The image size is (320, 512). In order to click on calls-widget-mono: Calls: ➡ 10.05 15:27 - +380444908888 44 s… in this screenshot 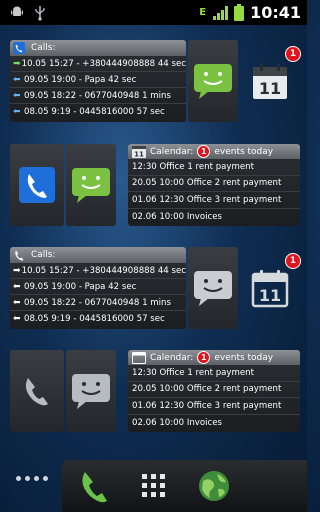, I will do `click(155, 289)`.